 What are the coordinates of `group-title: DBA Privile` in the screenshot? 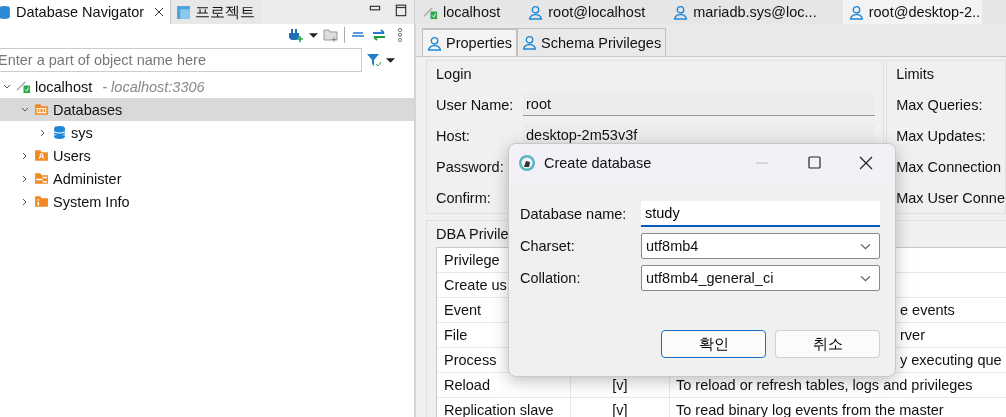 It's located at (472, 234).